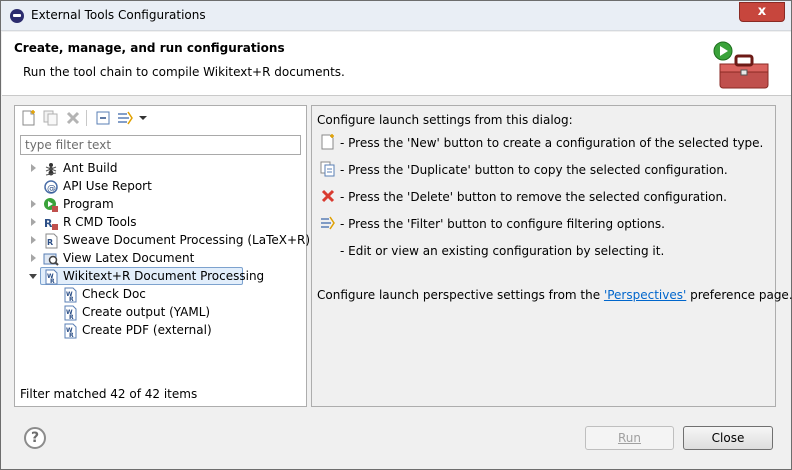  What do you see at coordinates (160, 145) in the screenshot?
I see `filter-input` at bounding box center [160, 145].